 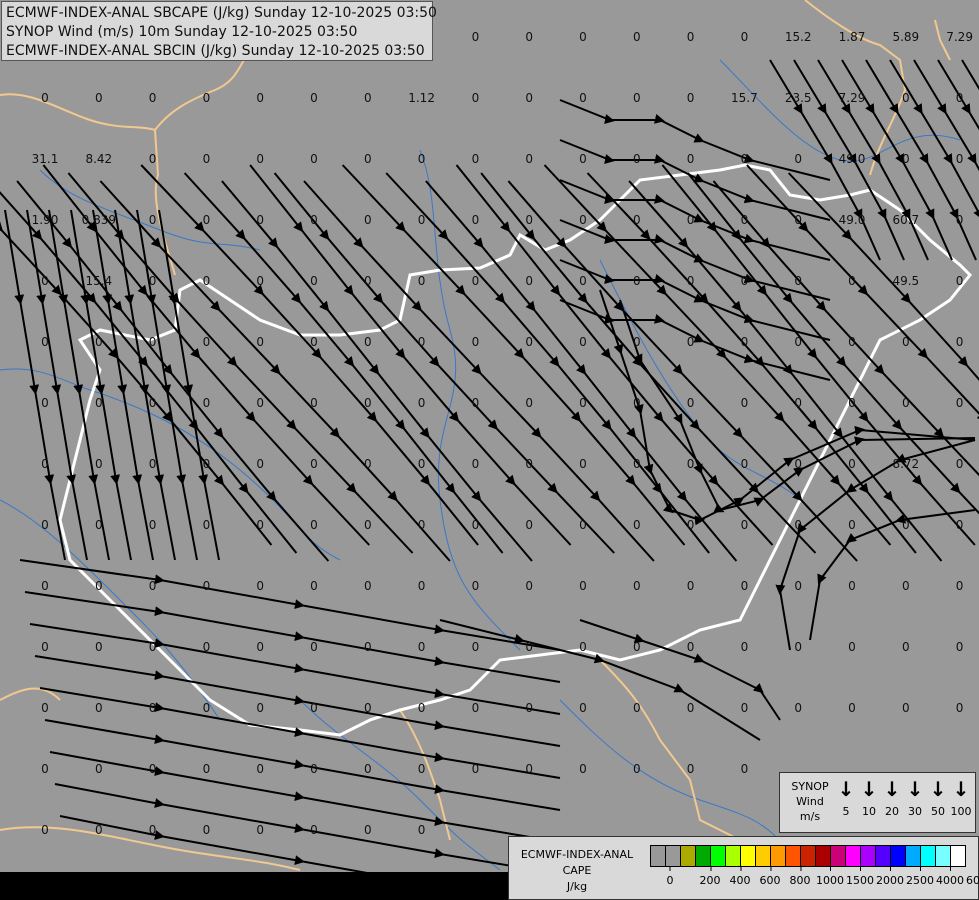 I want to click on cape-tick-label: 4000, so click(x=950, y=876).